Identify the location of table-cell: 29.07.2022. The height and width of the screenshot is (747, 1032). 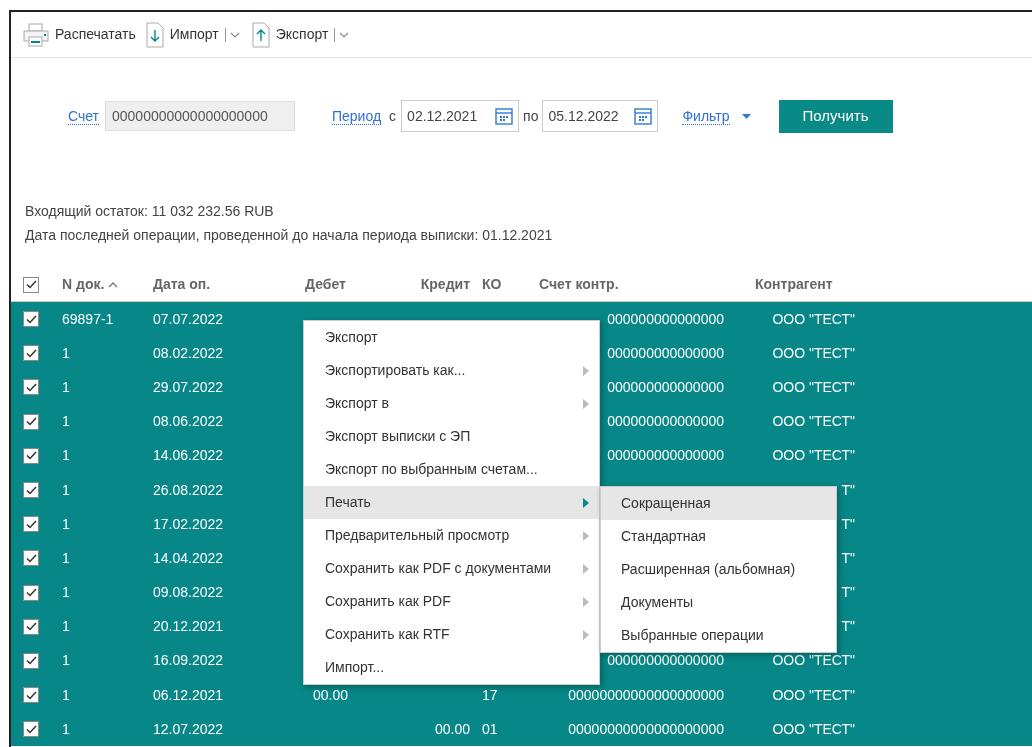
(188, 386).